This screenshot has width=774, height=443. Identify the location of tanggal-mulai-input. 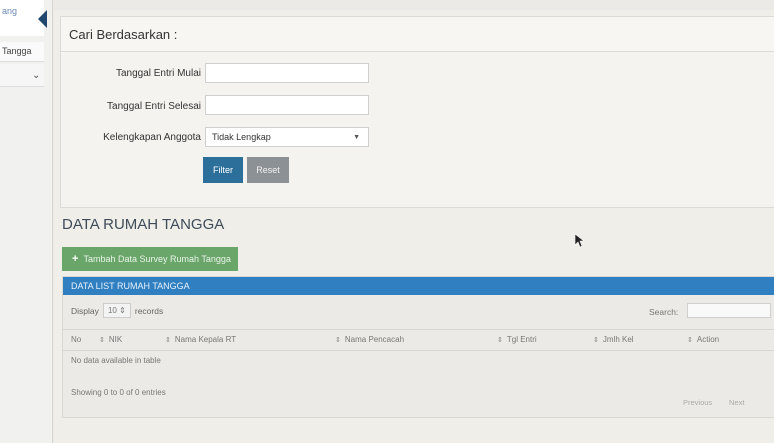
(287, 73).